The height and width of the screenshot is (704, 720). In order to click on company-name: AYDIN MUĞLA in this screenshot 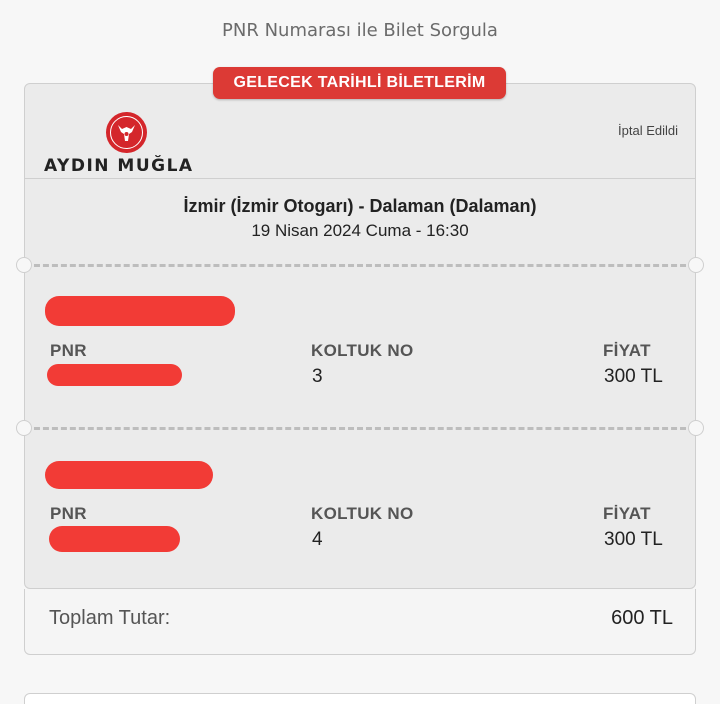, I will do `click(119, 166)`.